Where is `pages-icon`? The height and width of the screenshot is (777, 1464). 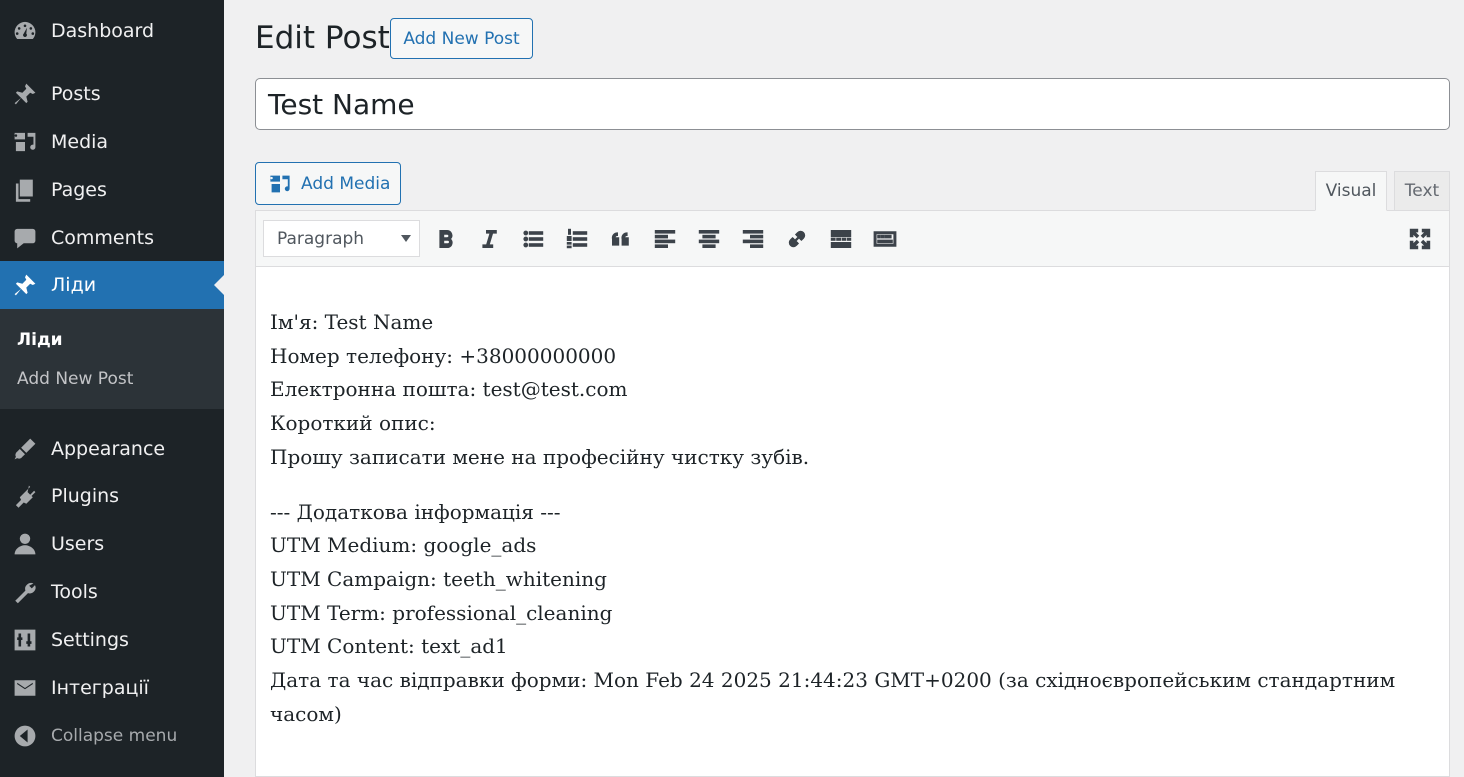 pages-icon is located at coordinates (25, 190).